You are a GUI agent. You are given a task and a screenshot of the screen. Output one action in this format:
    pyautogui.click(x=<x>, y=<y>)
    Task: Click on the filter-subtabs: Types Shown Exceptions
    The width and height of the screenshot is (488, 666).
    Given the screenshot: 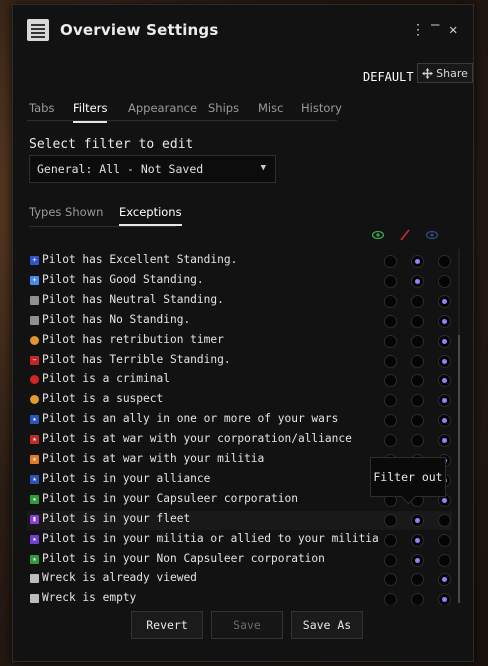 What is the action you would take?
    pyautogui.click(x=105, y=216)
    